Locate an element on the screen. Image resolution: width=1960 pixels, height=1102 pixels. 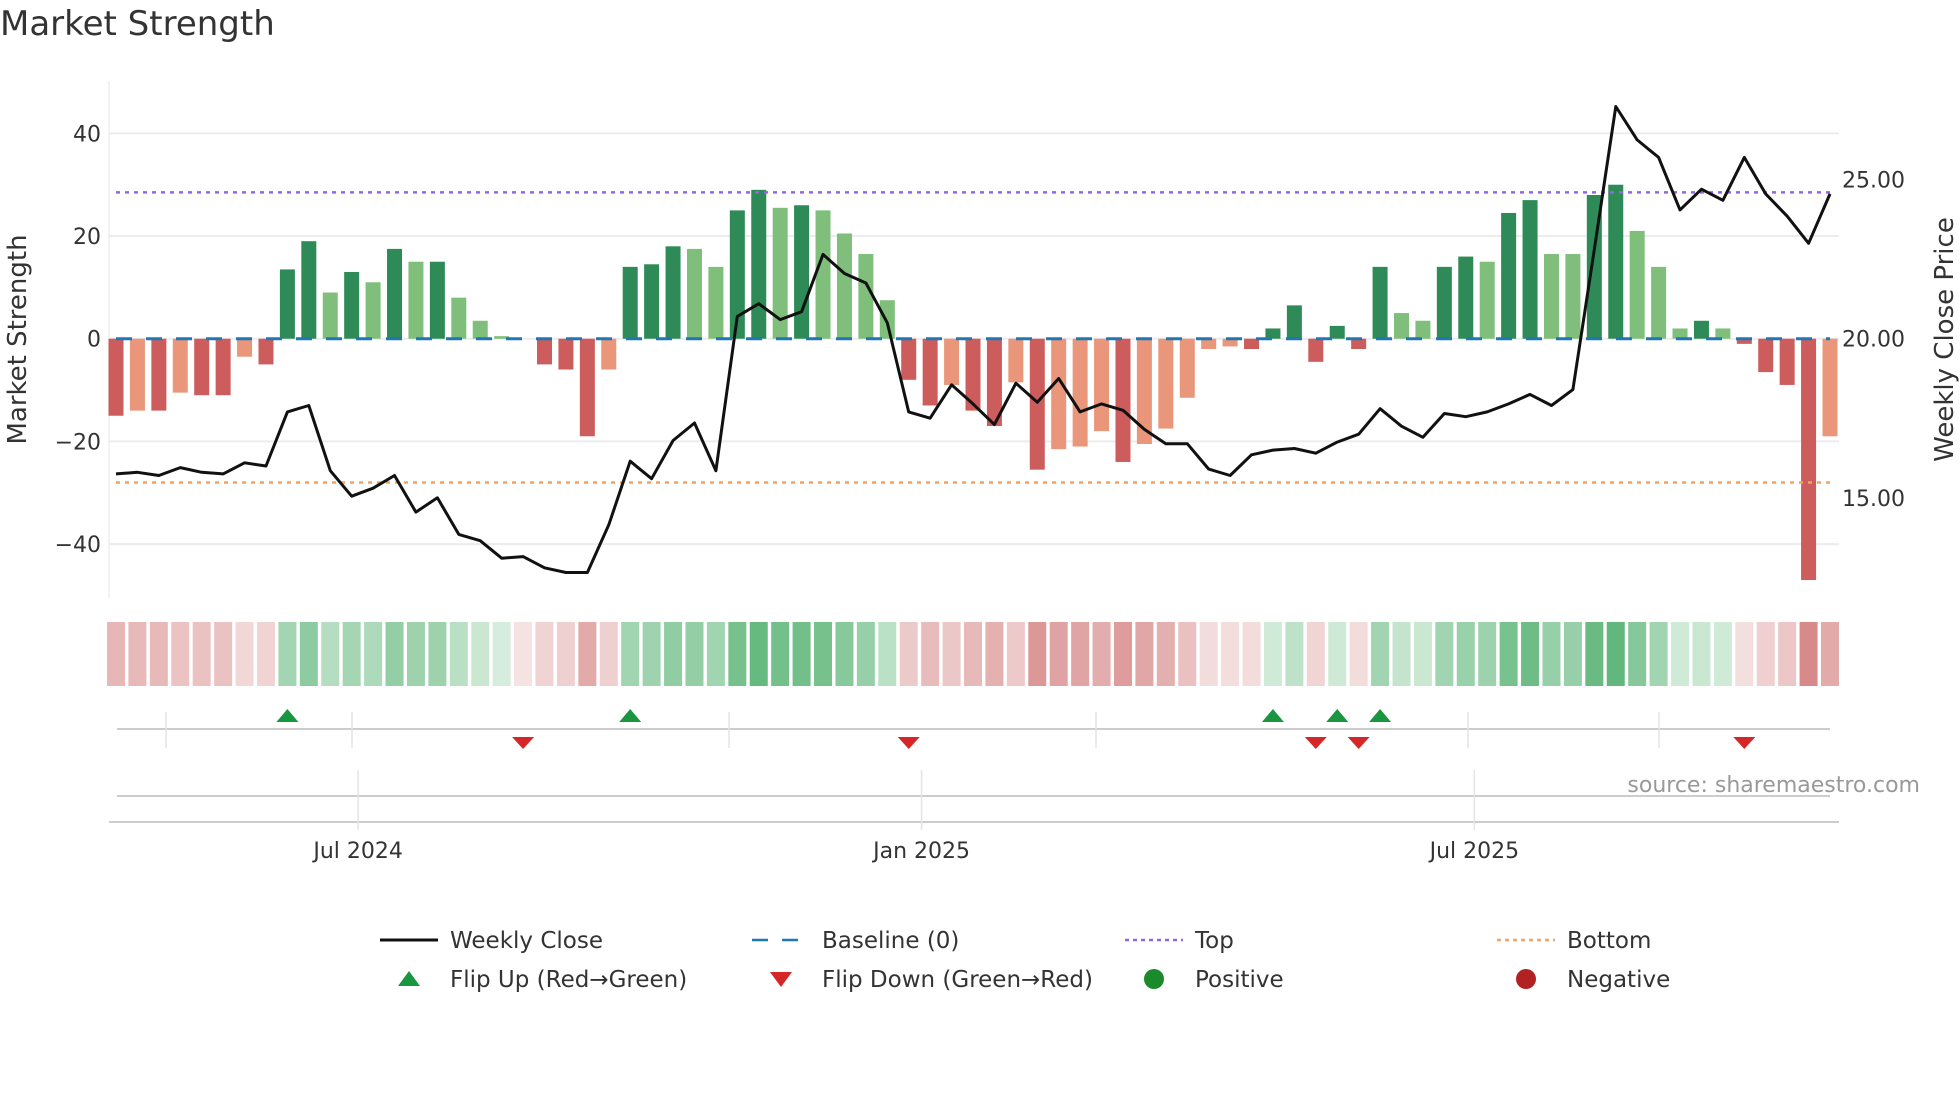
y-tick-label: −20 is located at coordinates (78, 442).